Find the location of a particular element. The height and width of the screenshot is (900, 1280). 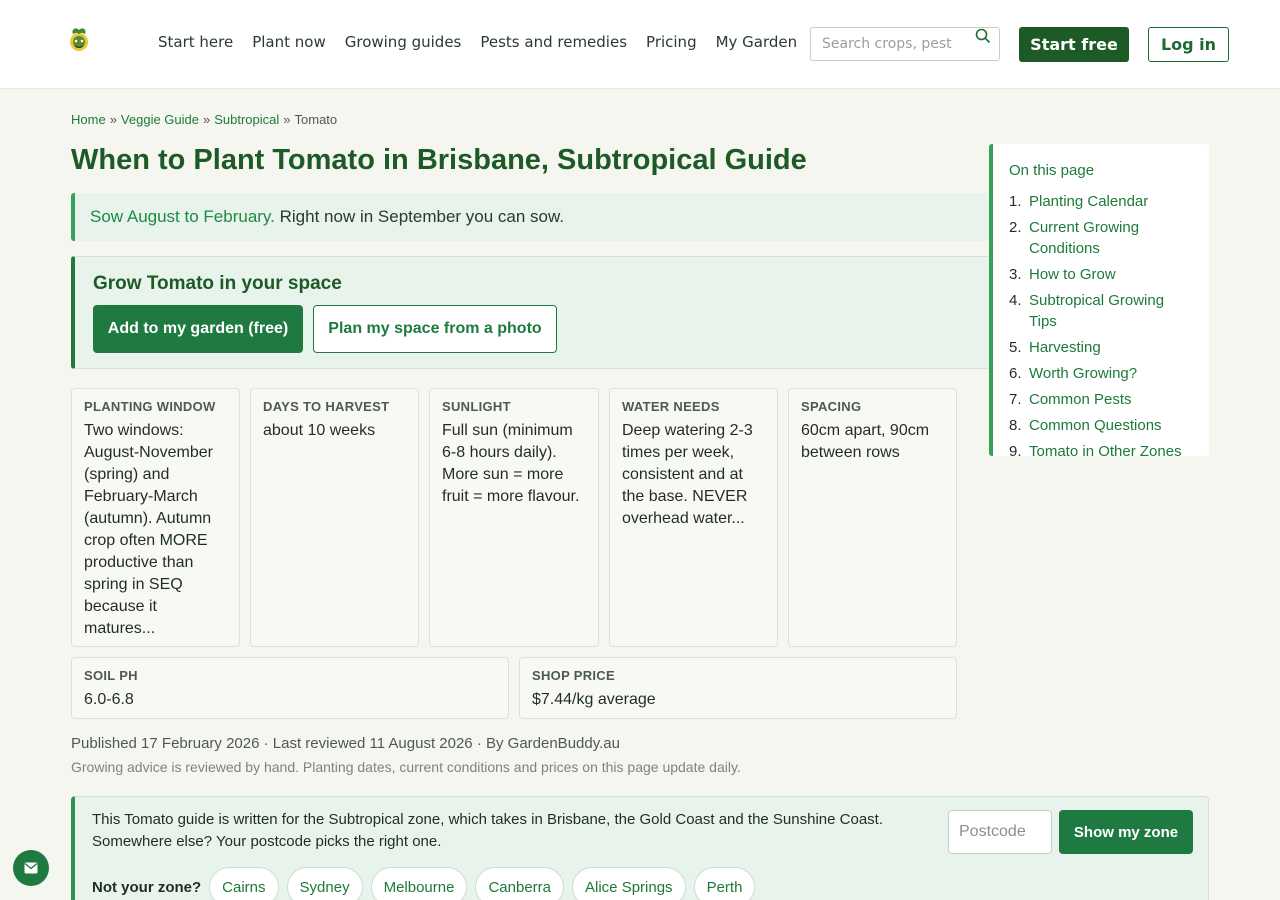

toc-number: 9. is located at coordinates (1015, 451).